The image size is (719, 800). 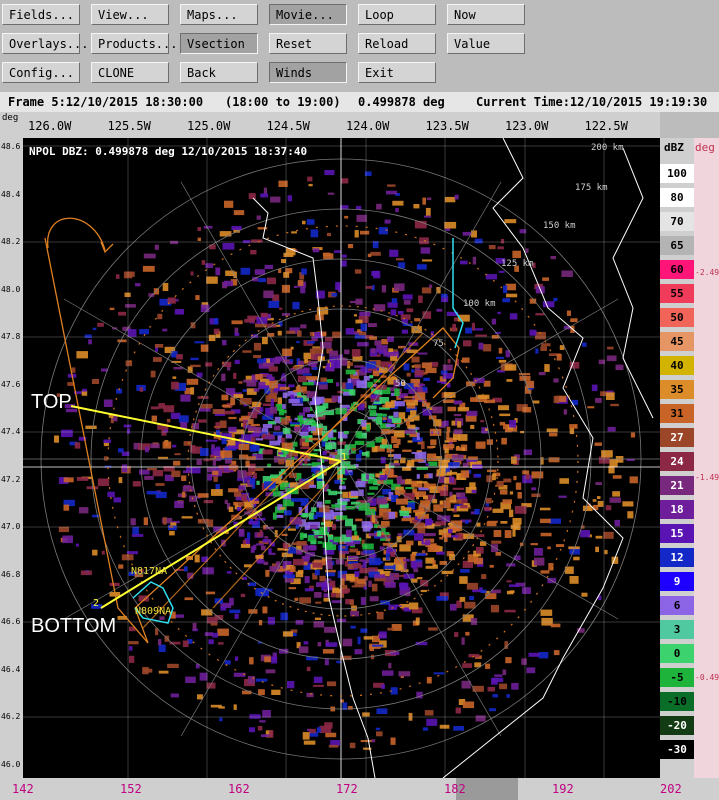 What do you see at coordinates (397, 14) in the screenshot?
I see `toolbar-button-loop: Loop` at bounding box center [397, 14].